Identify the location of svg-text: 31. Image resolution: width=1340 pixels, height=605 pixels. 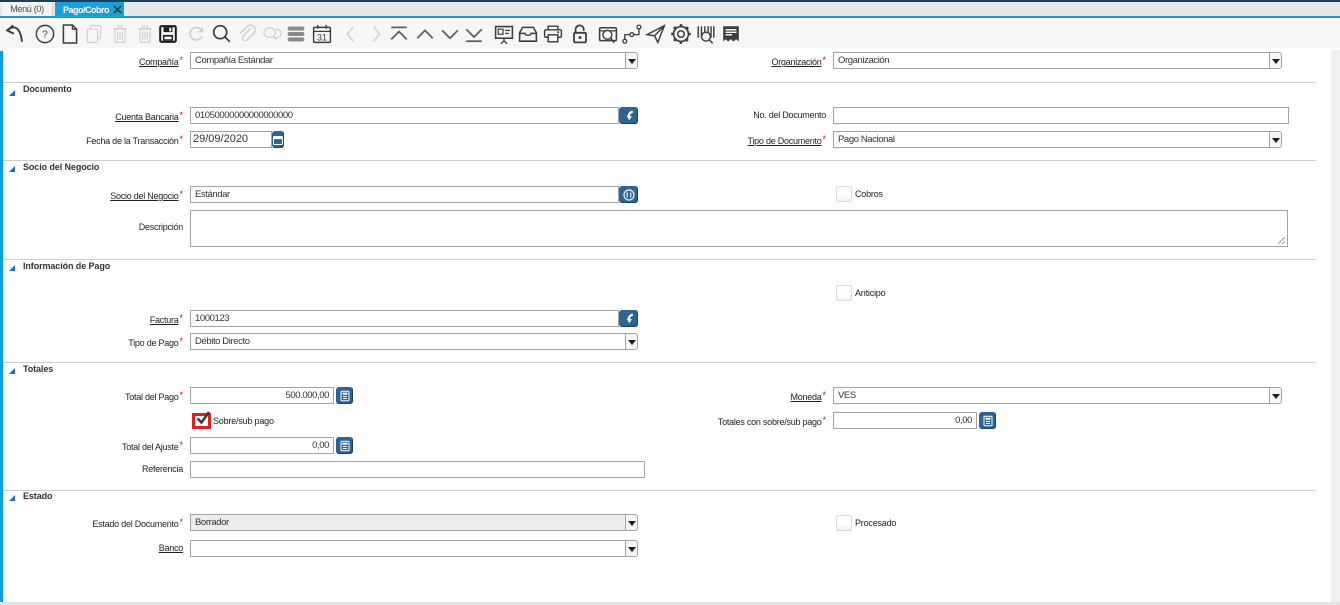
(322, 38).